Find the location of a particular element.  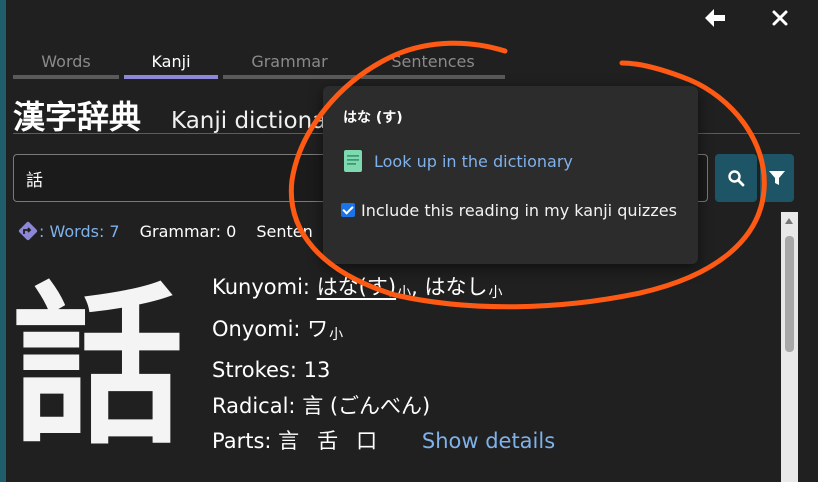

parts-row: Parts: 言舌口 Show details is located at coordinates (383, 442).